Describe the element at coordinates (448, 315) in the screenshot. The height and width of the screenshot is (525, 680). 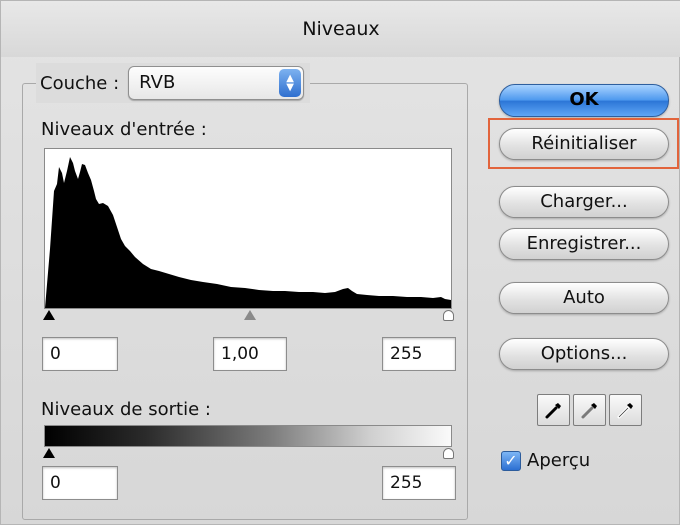
I see `input-white-point-handle` at that location.